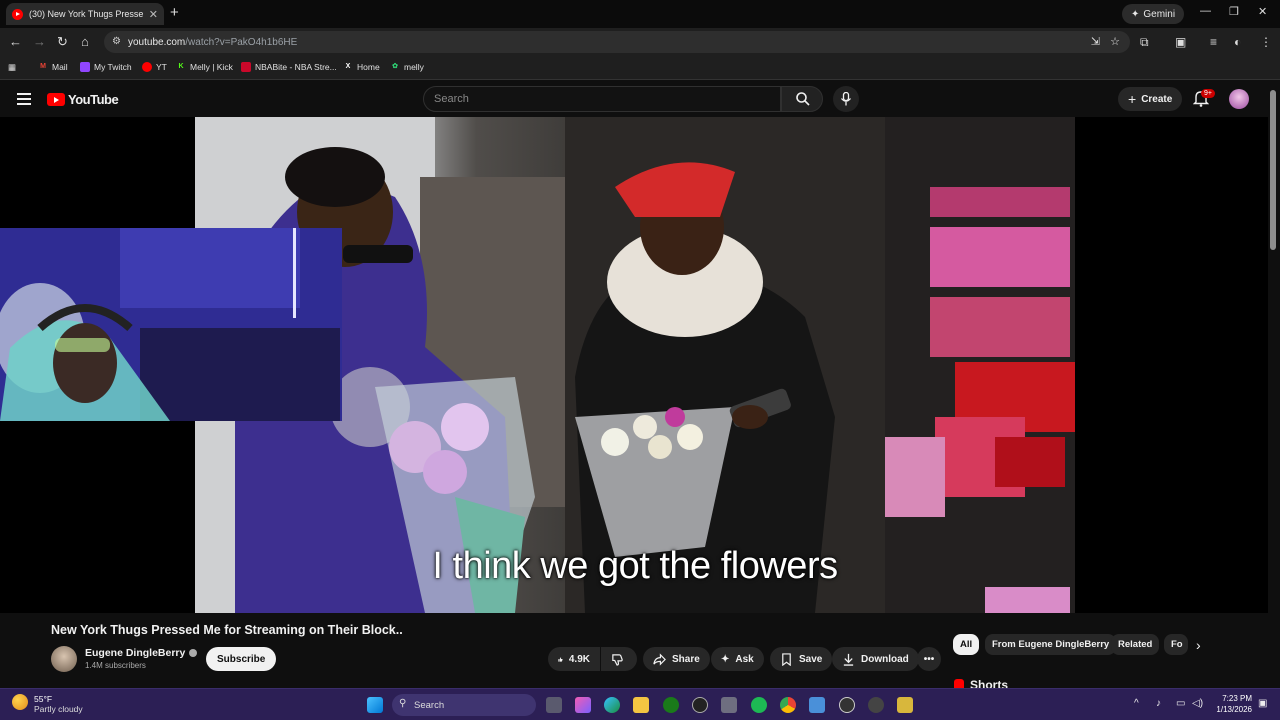  I want to click on forward-icon: →, so click(39, 41).